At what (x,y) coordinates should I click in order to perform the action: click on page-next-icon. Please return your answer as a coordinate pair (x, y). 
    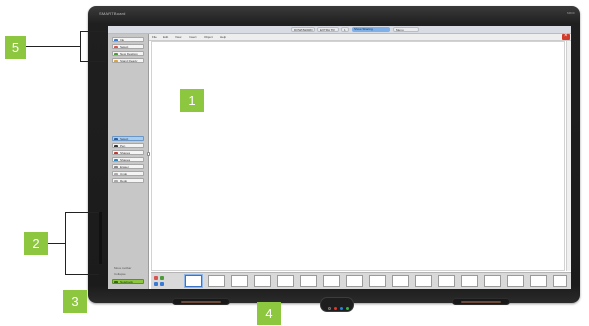
    Looking at the image, I should click on (162, 284).